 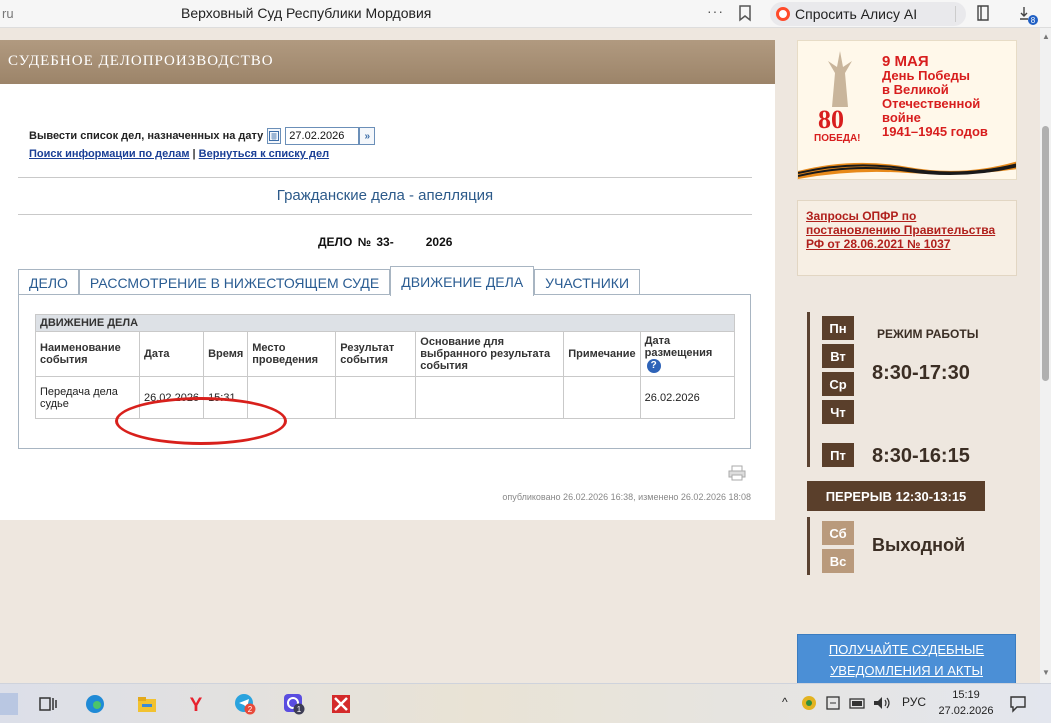 I want to click on hours-divider, so click(x=808, y=389).